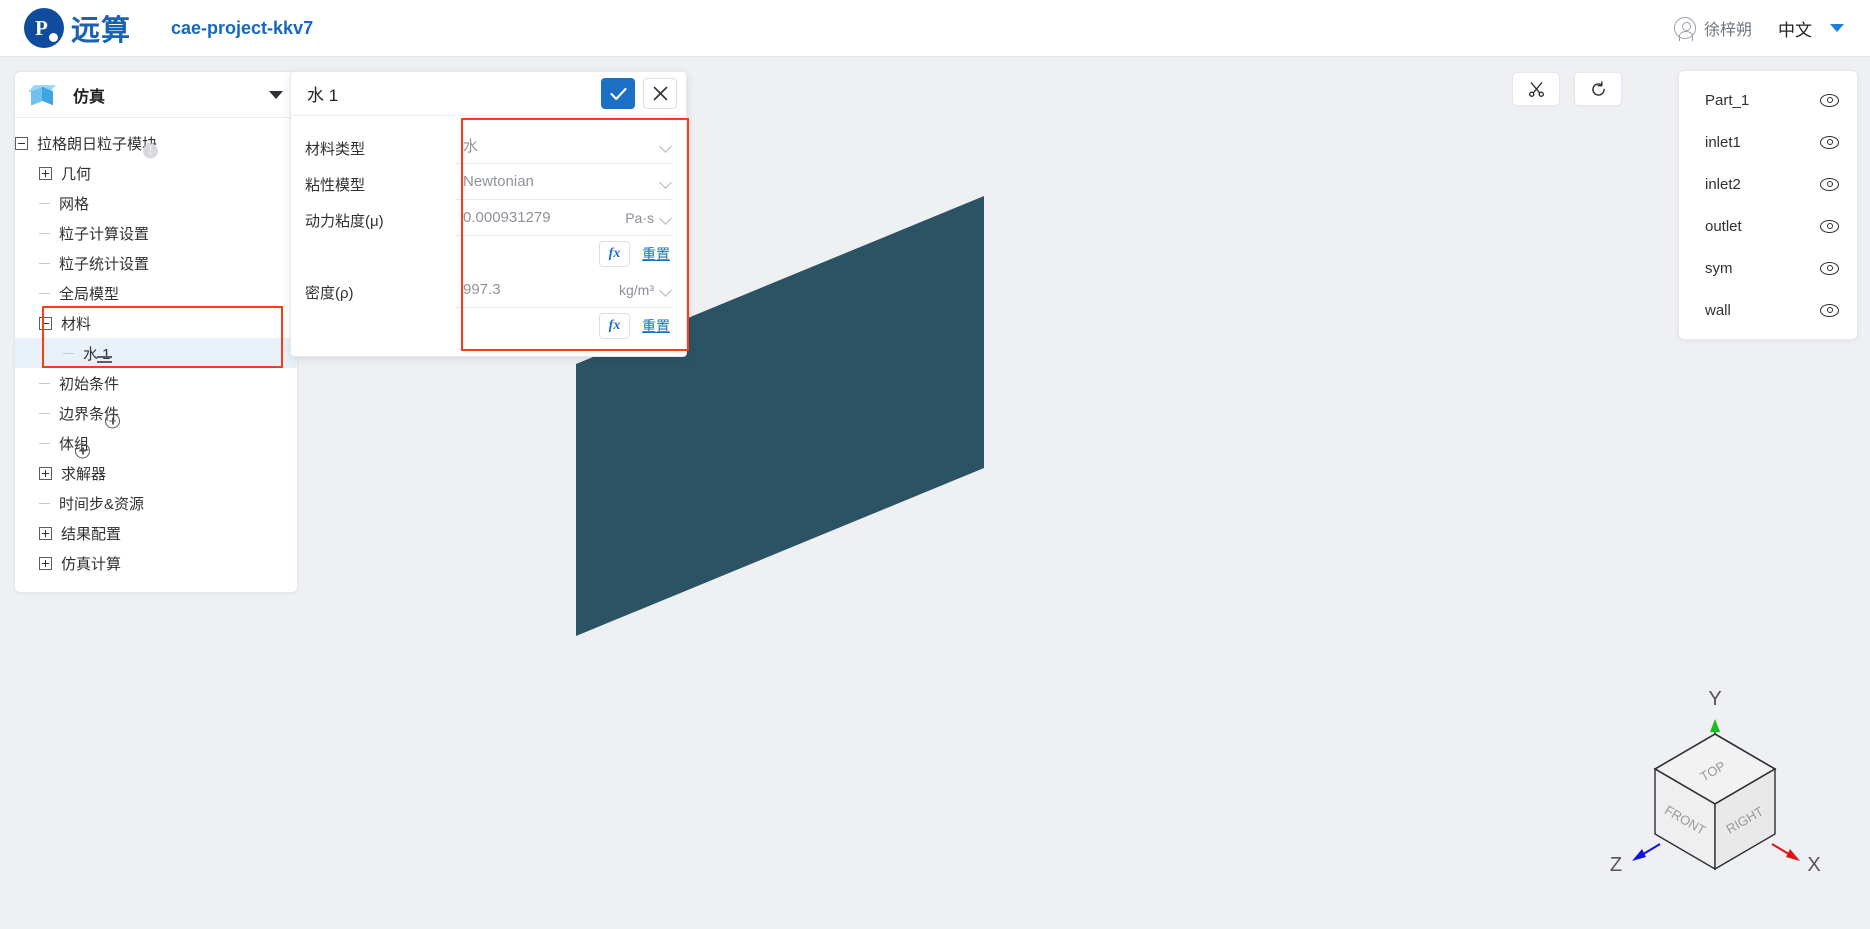 This screenshot has height=929, width=1870. What do you see at coordinates (156, 95) in the screenshot?
I see `tree-header: 仿真` at bounding box center [156, 95].